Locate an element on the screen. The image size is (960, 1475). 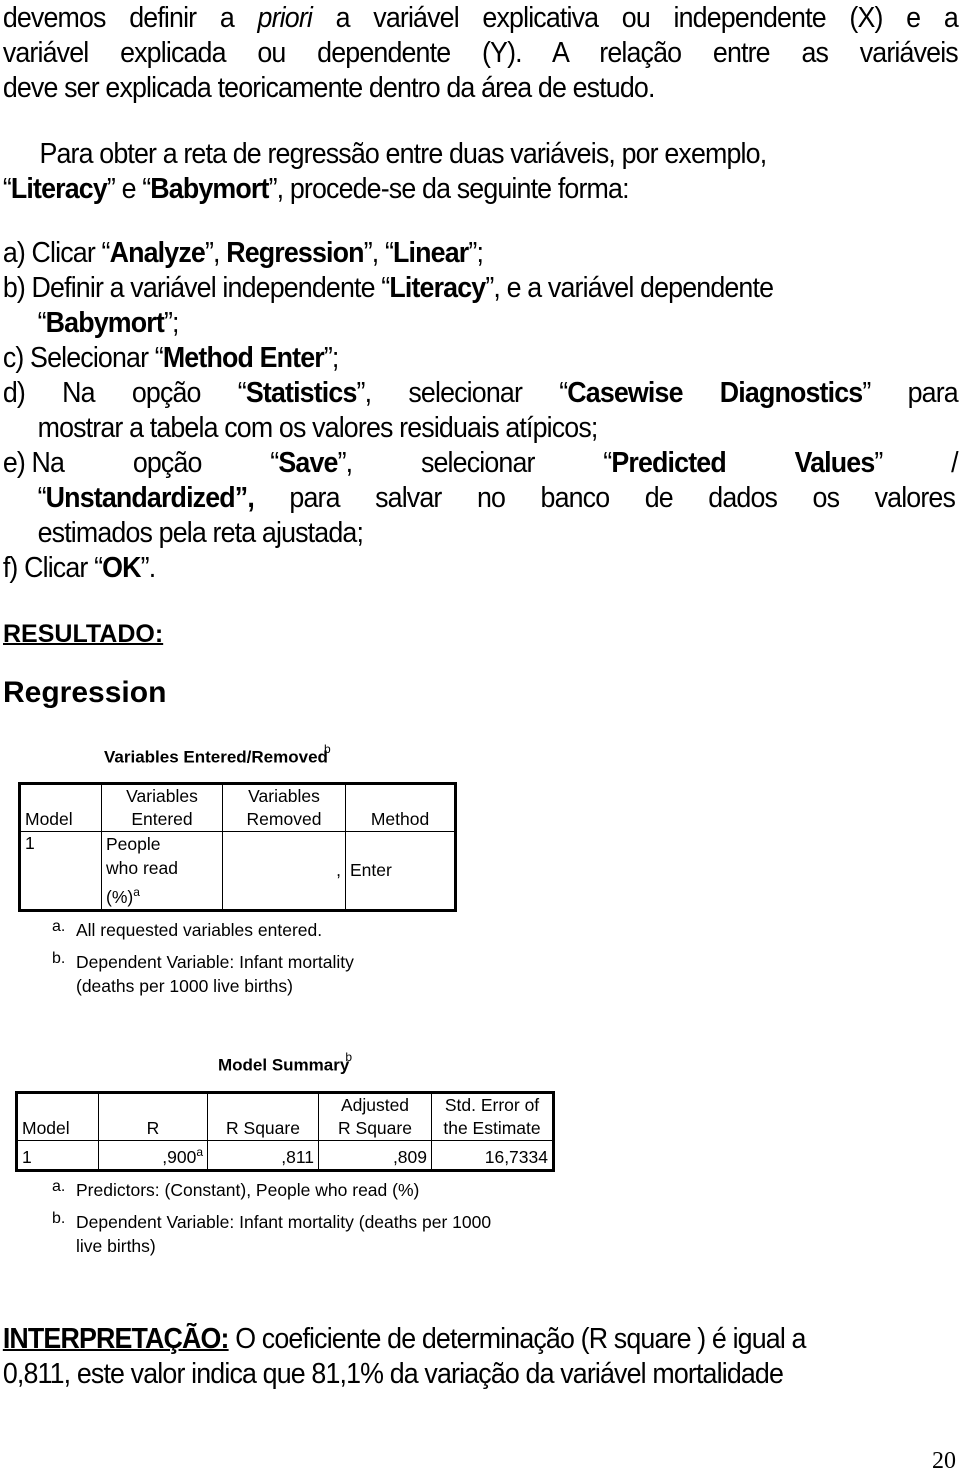
header-variables-entered: Variables Entered is located at coordinates (162, 807).